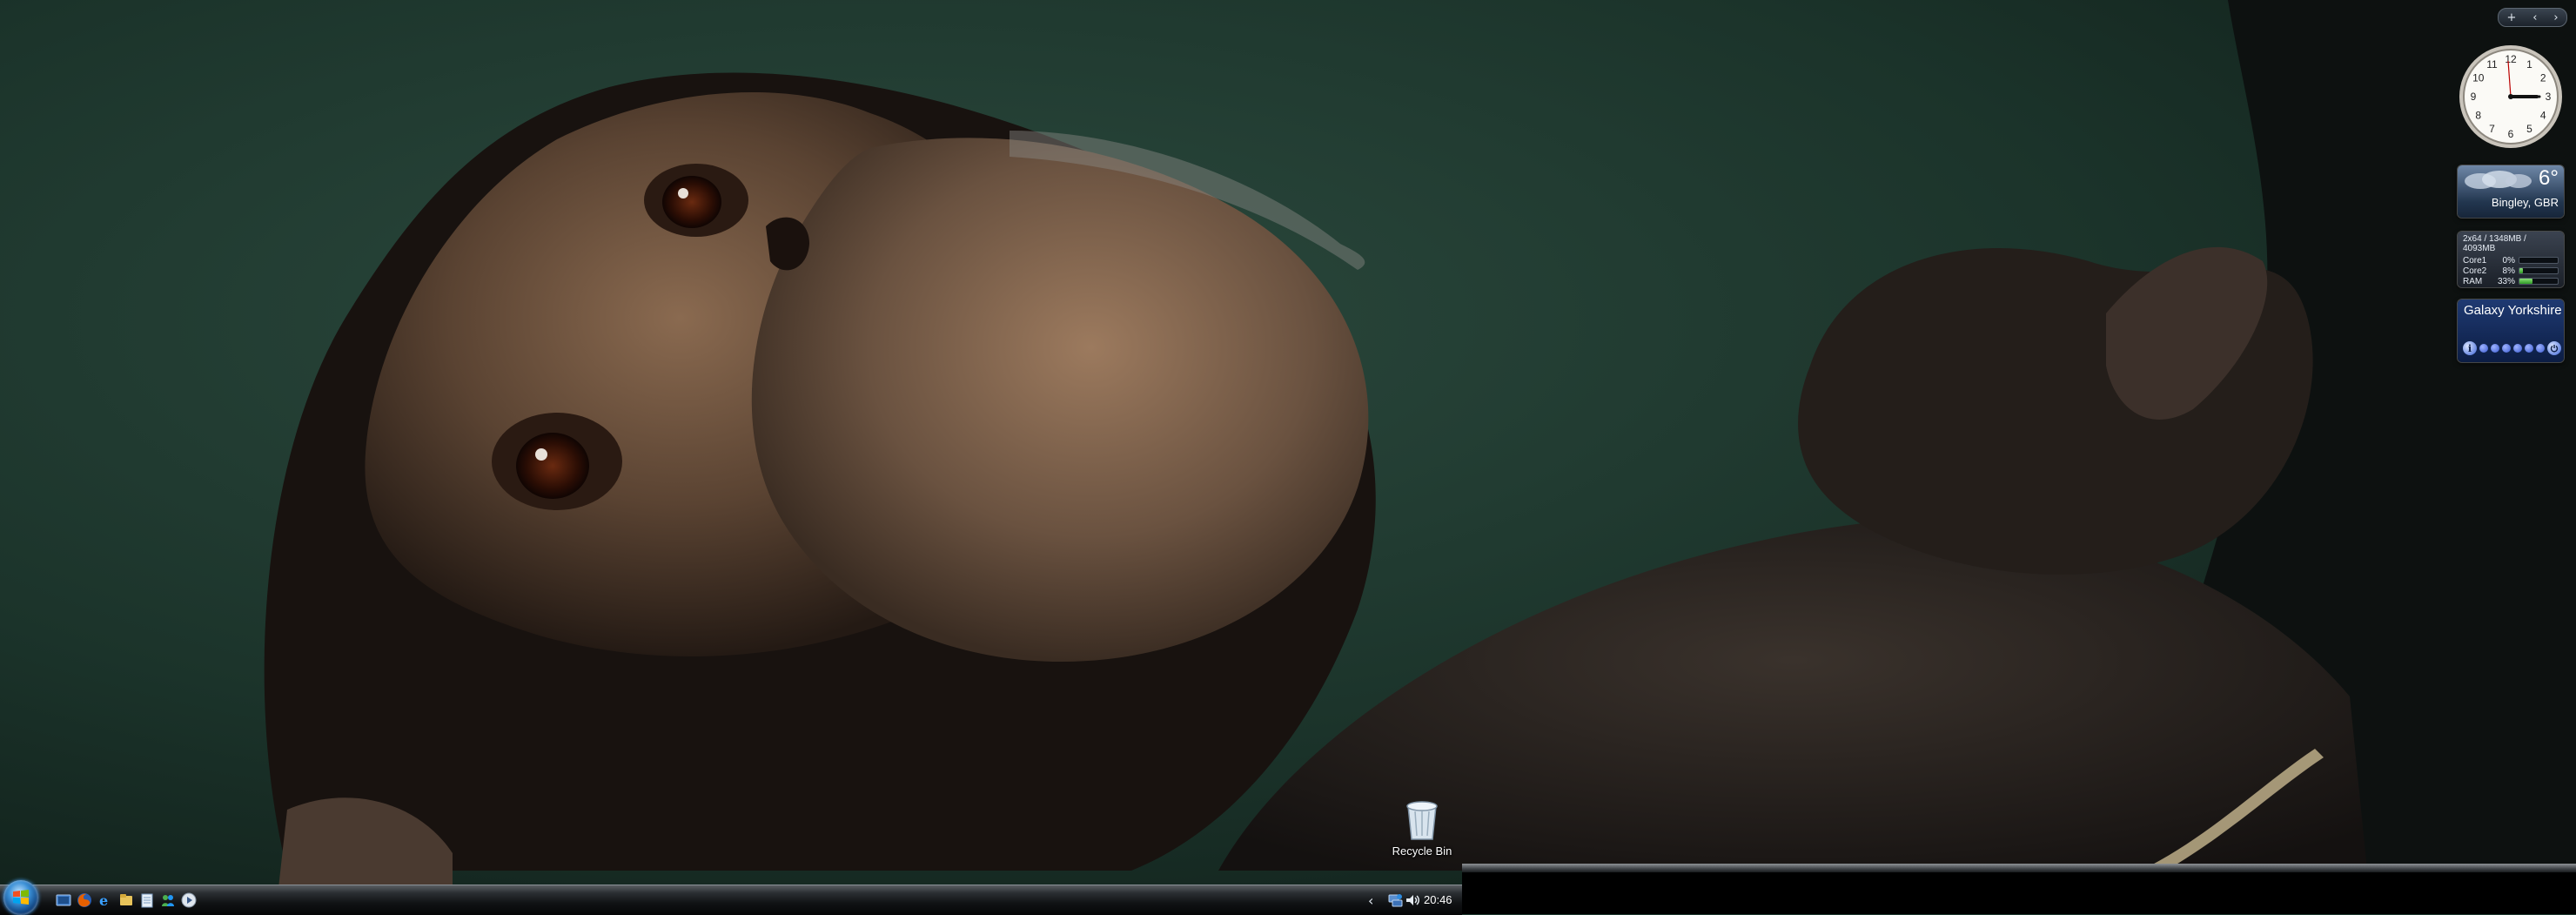 The image size is (2576, 915). I want to click on secondary-monitor-bar, so click(2019, 889).